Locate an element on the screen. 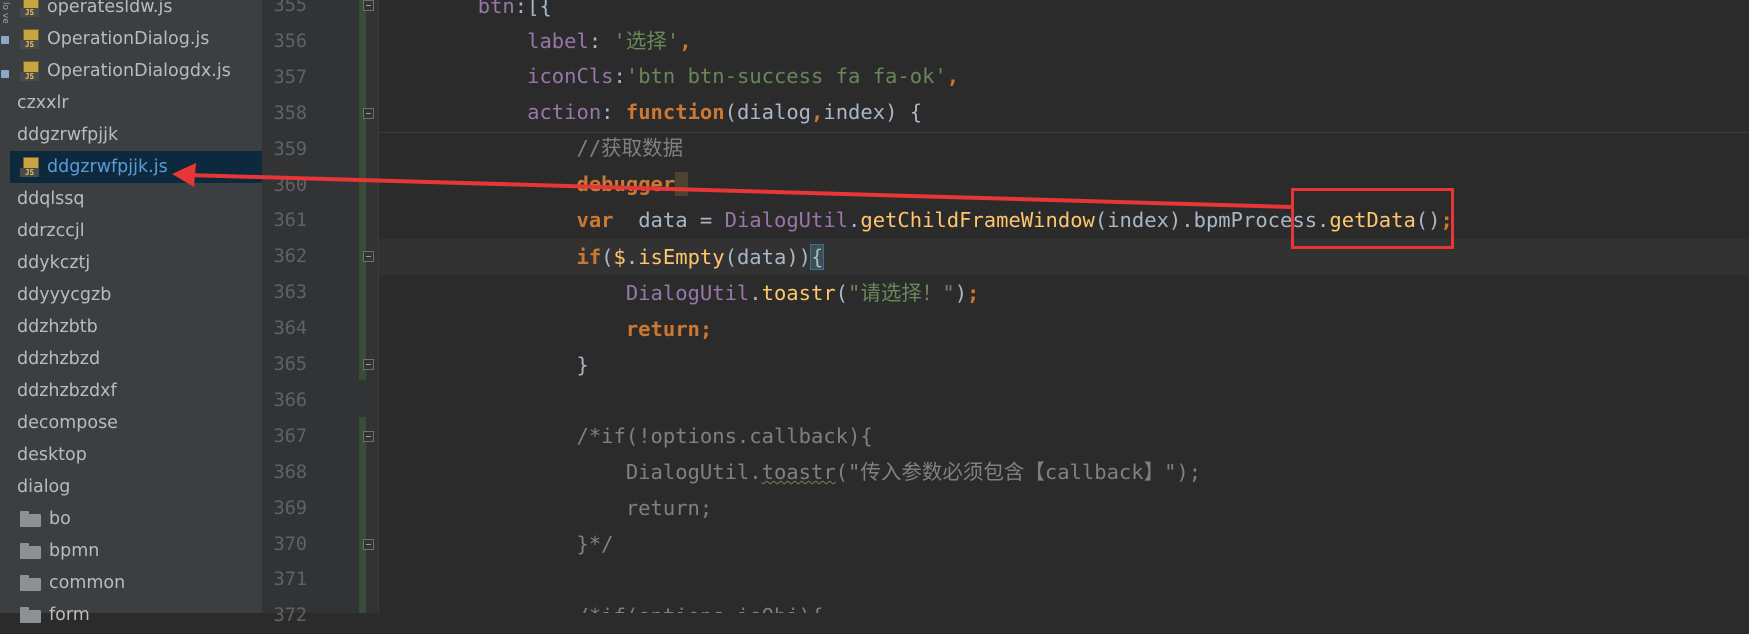  tree-item: JS operatesldw.js is located at coordinates (136, 11).